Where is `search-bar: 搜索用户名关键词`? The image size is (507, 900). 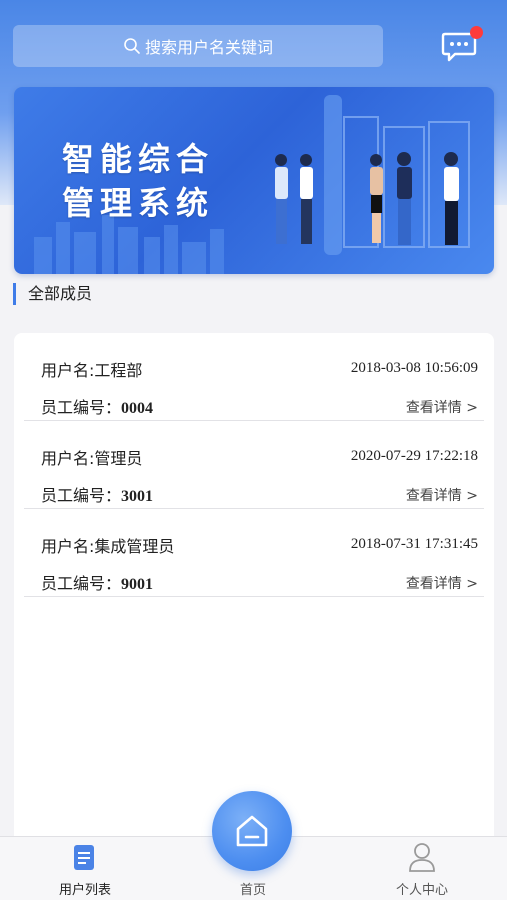
search-bar: 搜索用户名关键词 is located at coordinates (198, 46).